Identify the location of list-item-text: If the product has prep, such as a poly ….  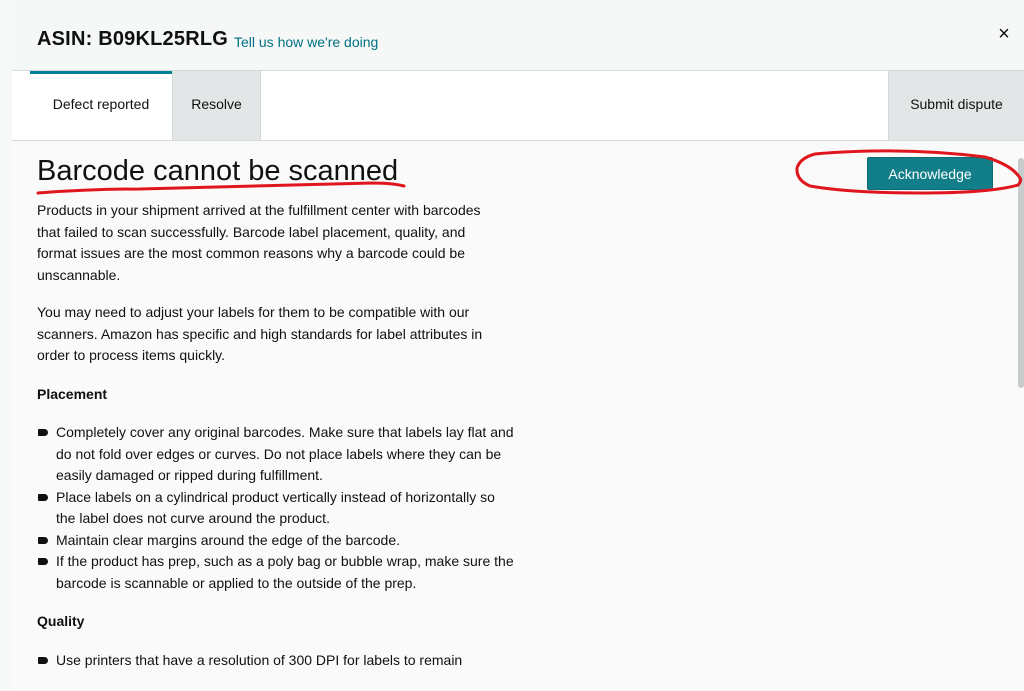
(285, 572).